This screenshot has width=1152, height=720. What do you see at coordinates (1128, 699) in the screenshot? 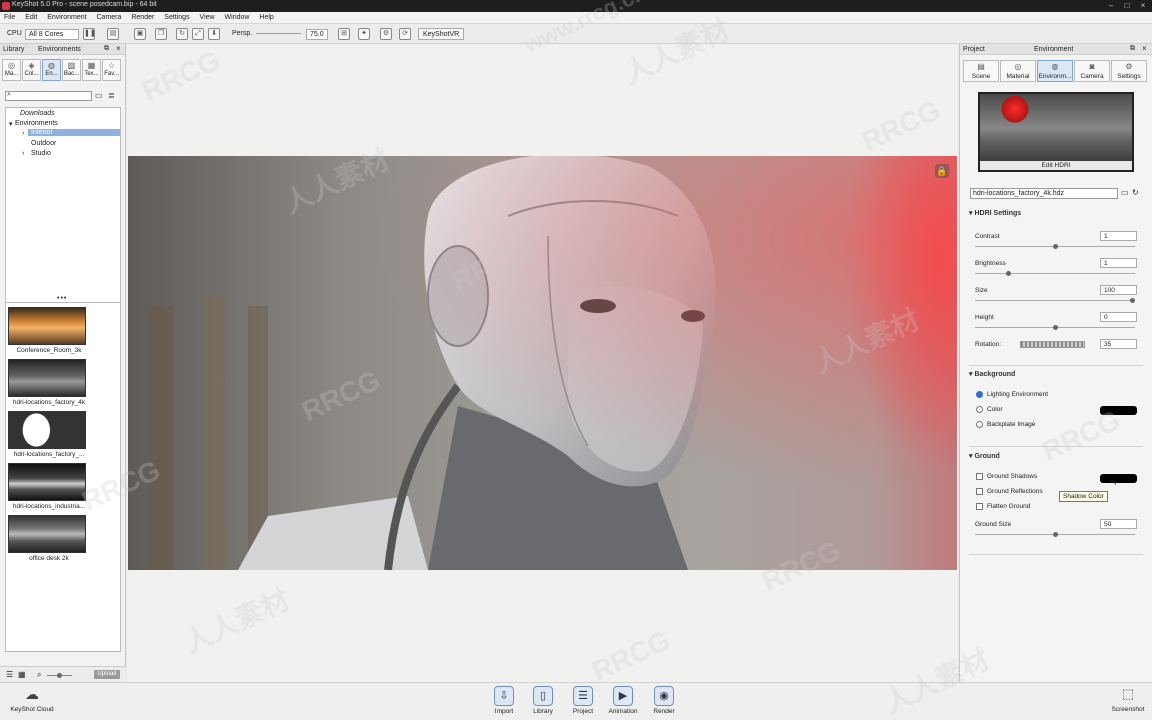
I see `screenshot-button: ⬚ Screenshot` at bounding box center [1128, 699].